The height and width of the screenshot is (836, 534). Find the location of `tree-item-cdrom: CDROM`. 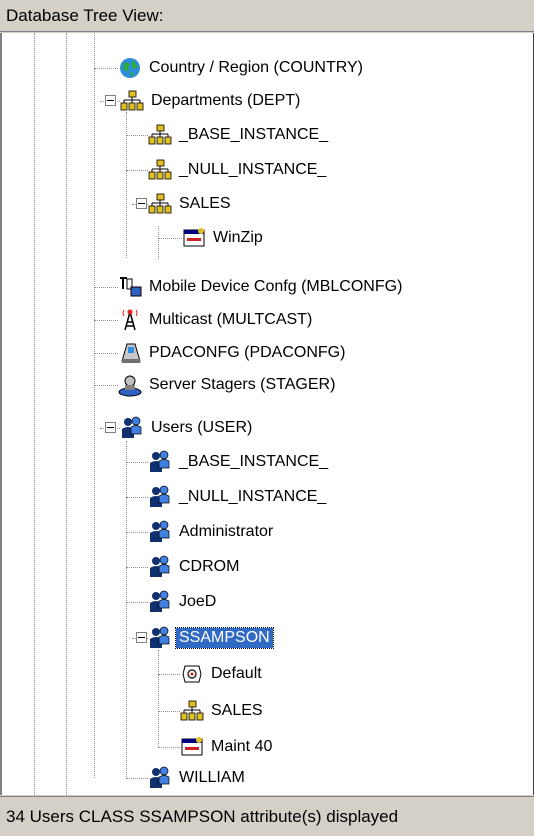

tree-item-cdrom: CDROM is located at coordinates (195, 567).